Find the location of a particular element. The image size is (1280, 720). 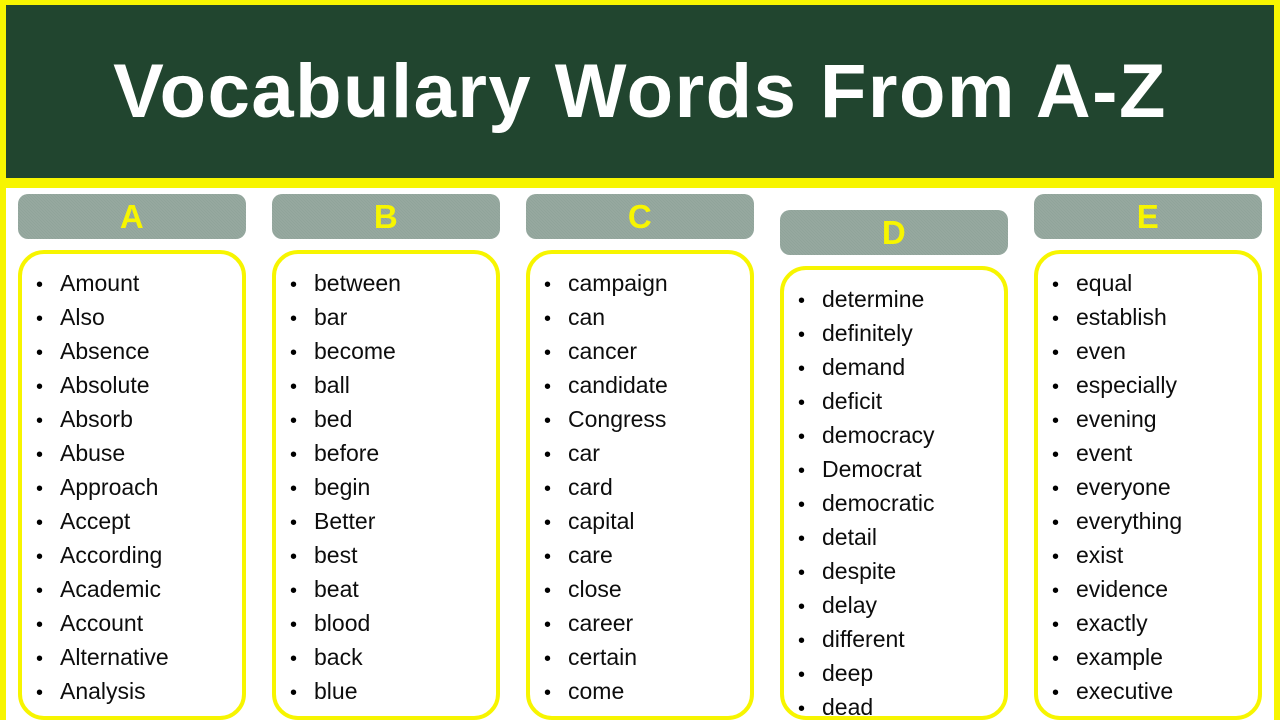

page-title: Vocabulary Words From A-Z is located at coordinates (640, 91).